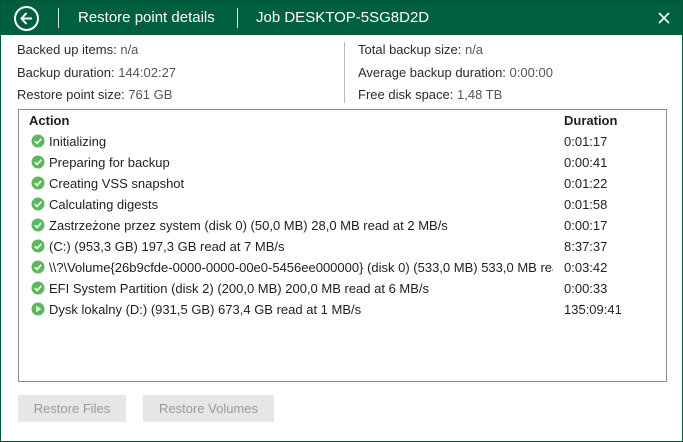  I want to click on restore-point-size: Restore point size: 761 GB, so click(94, 94).